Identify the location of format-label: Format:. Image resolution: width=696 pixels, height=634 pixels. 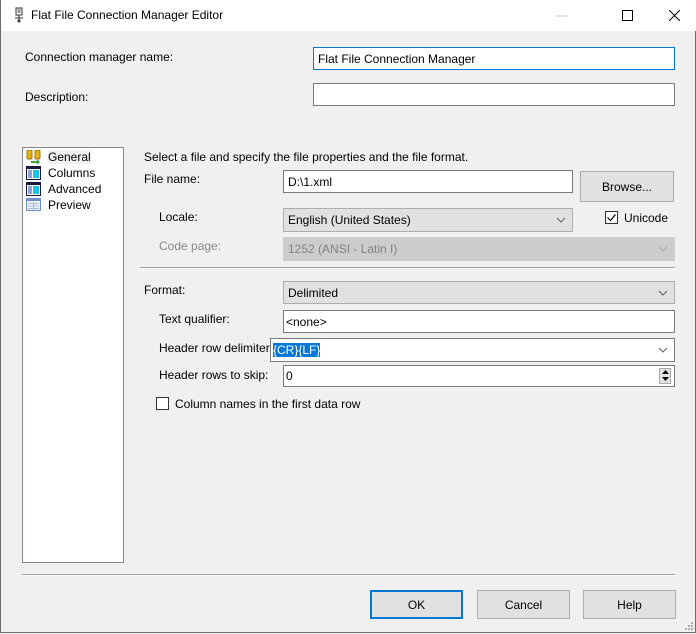
(165, 290).